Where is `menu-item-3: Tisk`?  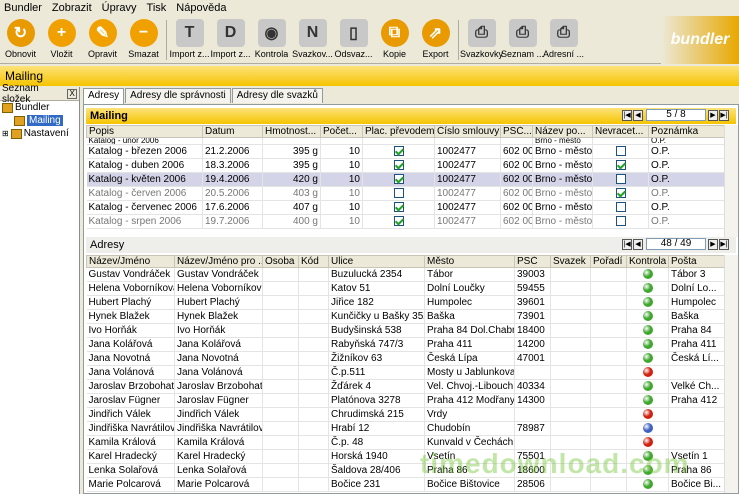 menu-item-3: Tisk is located at coordinates (158, 8).